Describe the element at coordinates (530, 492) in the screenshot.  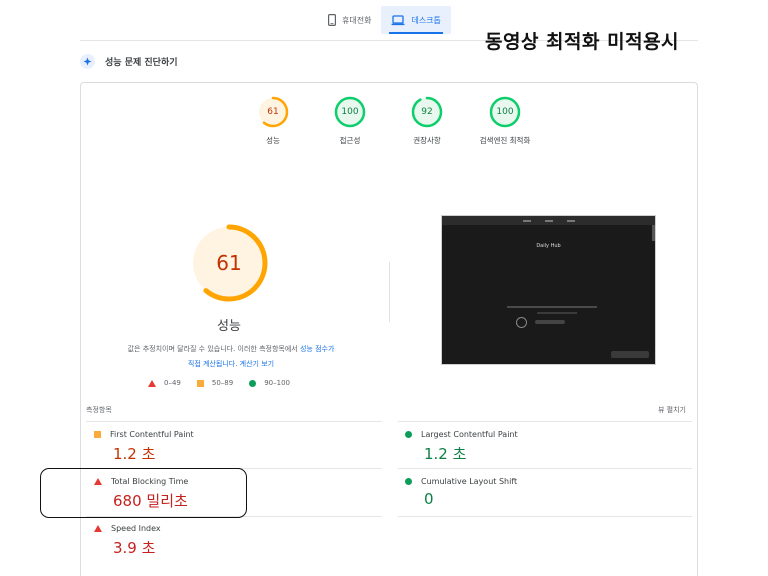
I see `metric-cls: Cumulative Layout Shift 0` at that location.